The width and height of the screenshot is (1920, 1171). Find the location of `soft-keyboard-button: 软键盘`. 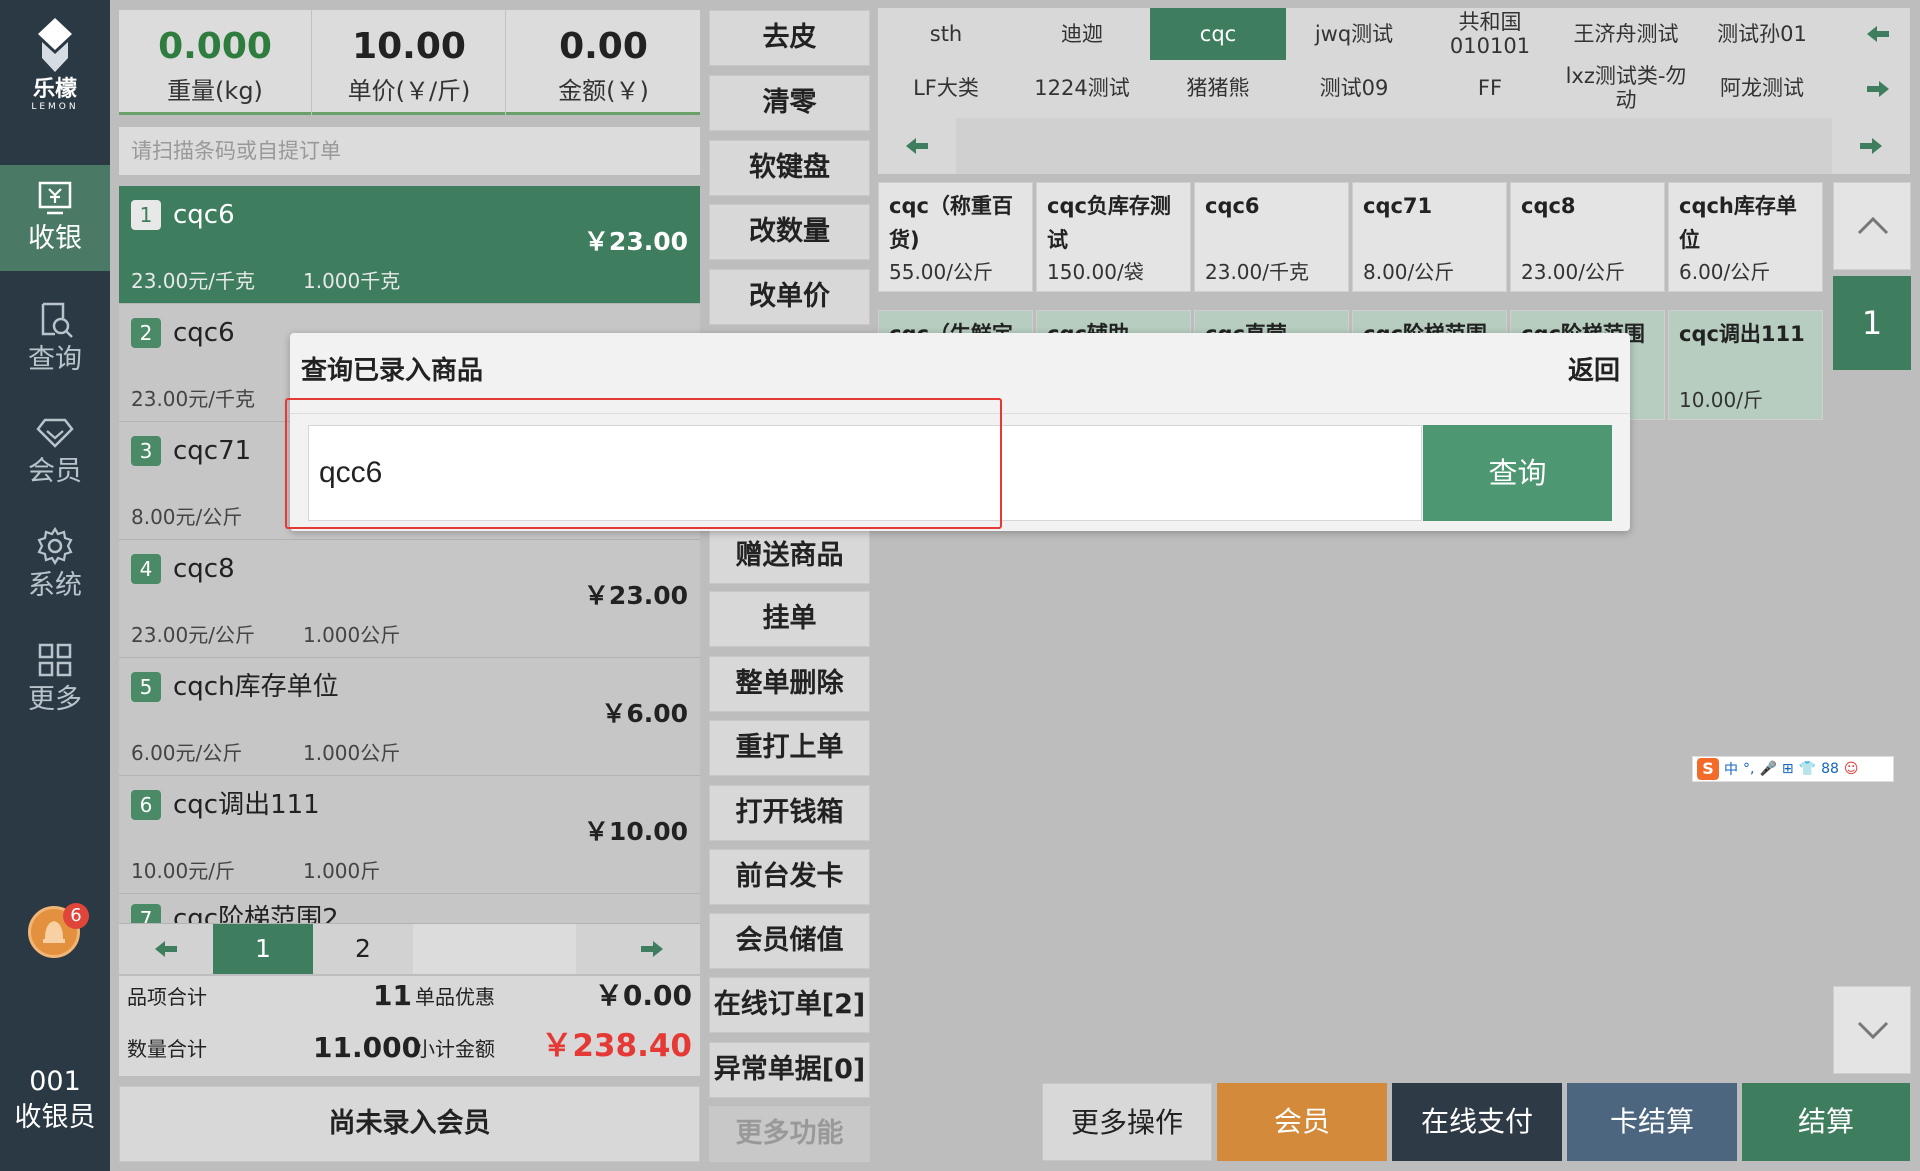

soft-keyboard-button: 软键盘 is located at coordinates (789, 168).